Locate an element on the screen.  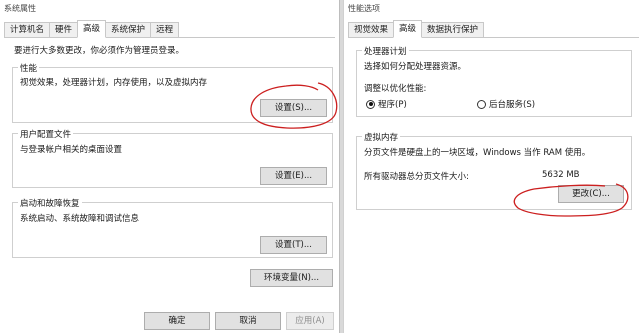
radio-programs-label: 程序(P) is located at coordinates (392, 105).